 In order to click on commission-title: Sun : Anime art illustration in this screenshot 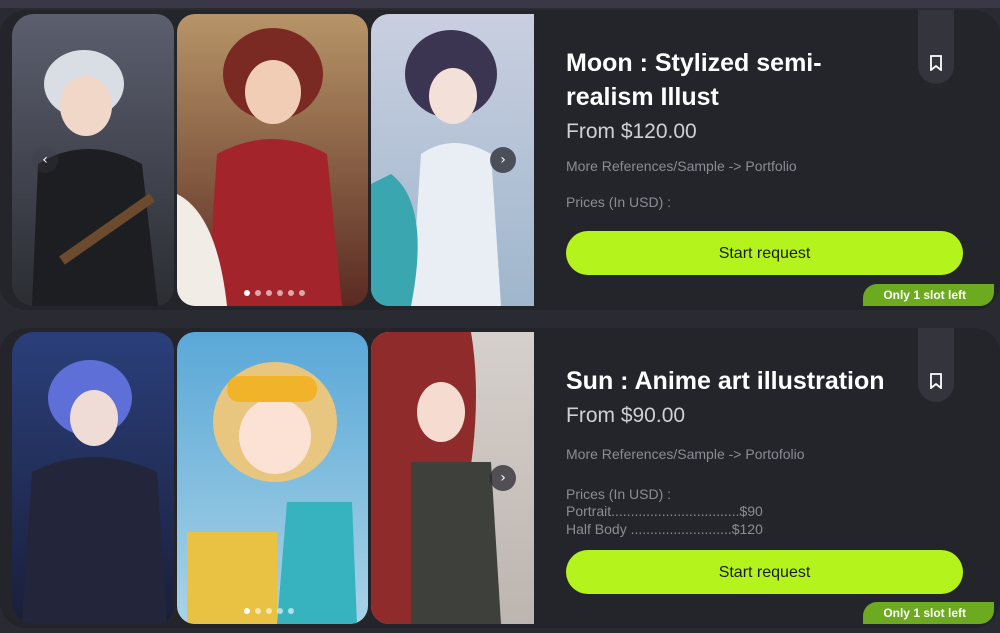, I will do `click(725, 381)`.